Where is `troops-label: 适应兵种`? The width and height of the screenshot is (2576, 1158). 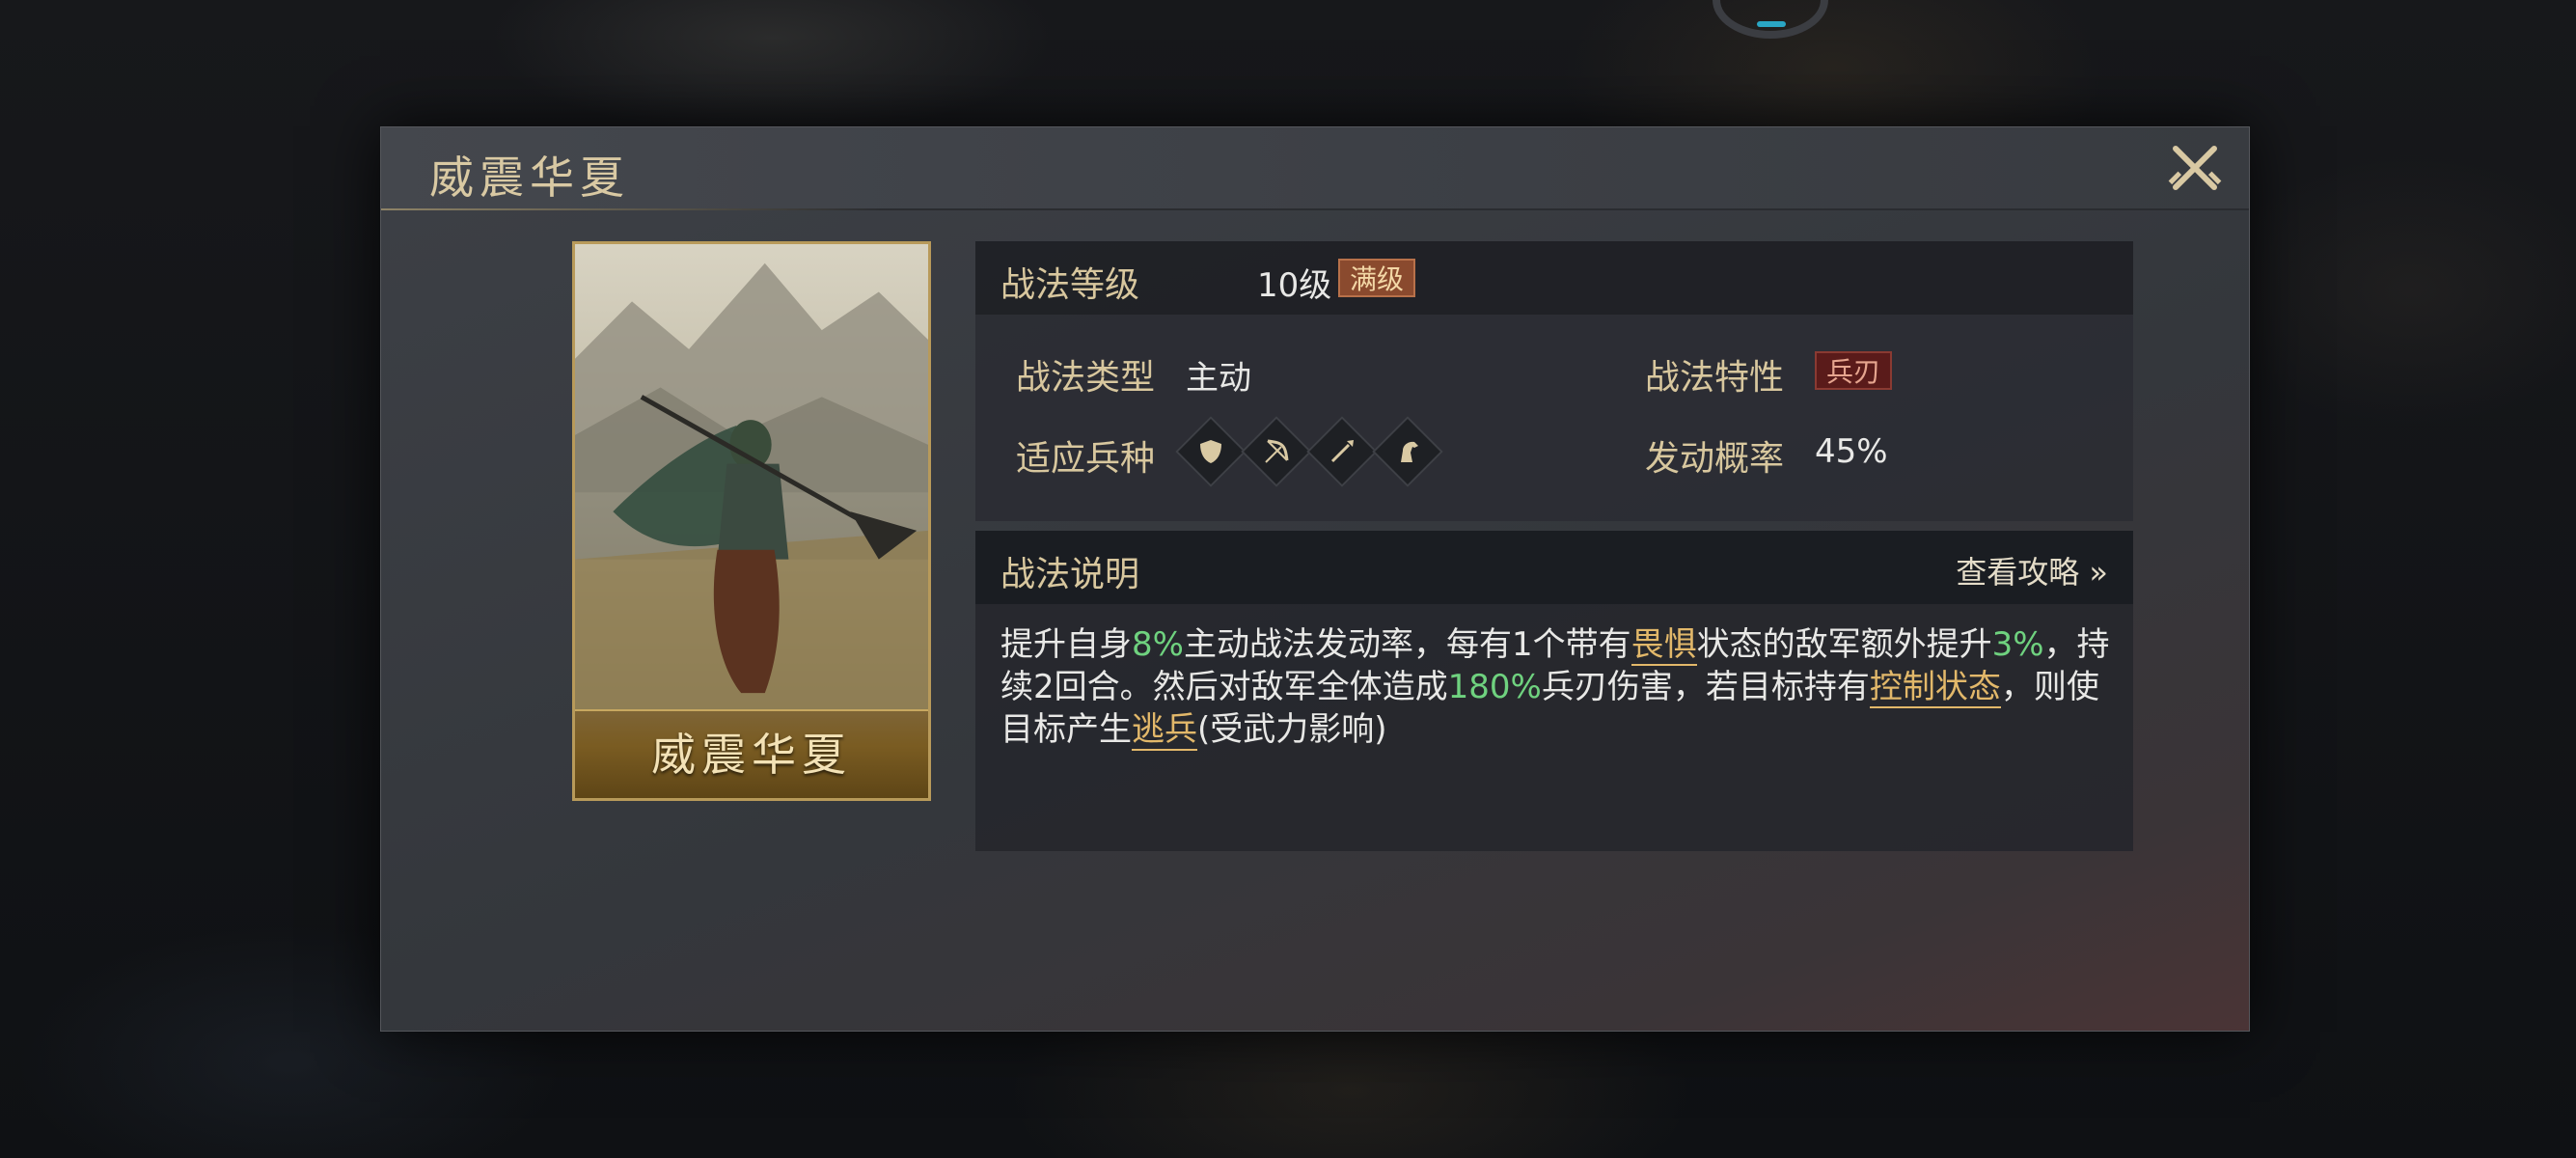
troops-label: 适应兵种 is located at coordinates (1086, 459).